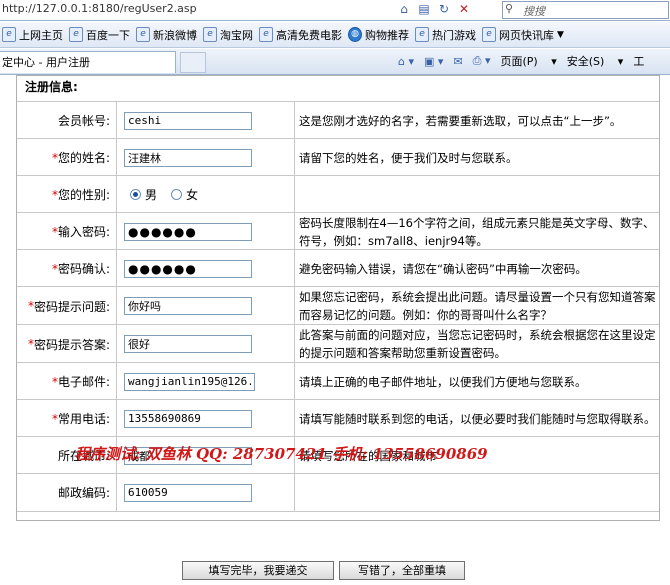  I want to click on new-tab-button, so click(193, 62).